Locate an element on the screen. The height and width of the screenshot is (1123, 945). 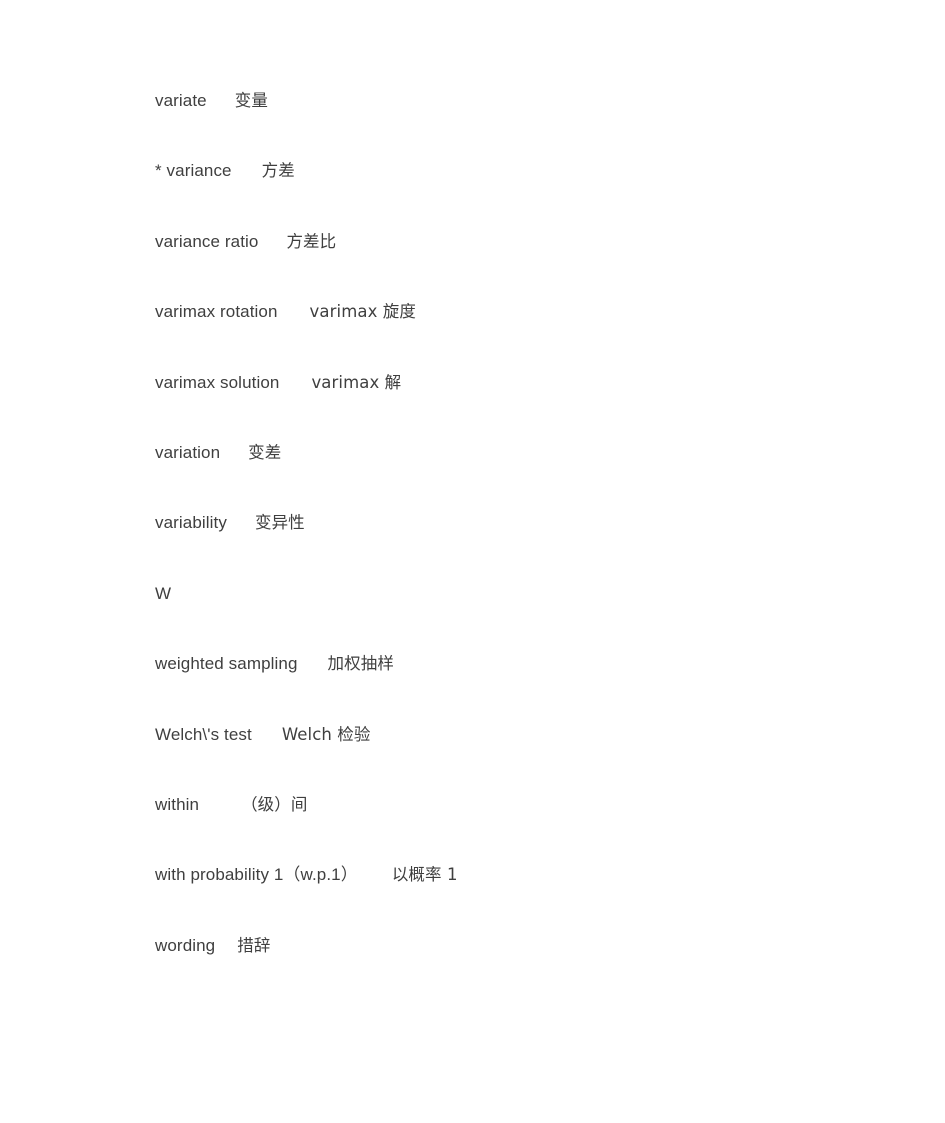
glossary-entry: varimax rotation varimax 旋度 is located at coordinates (530, 334).